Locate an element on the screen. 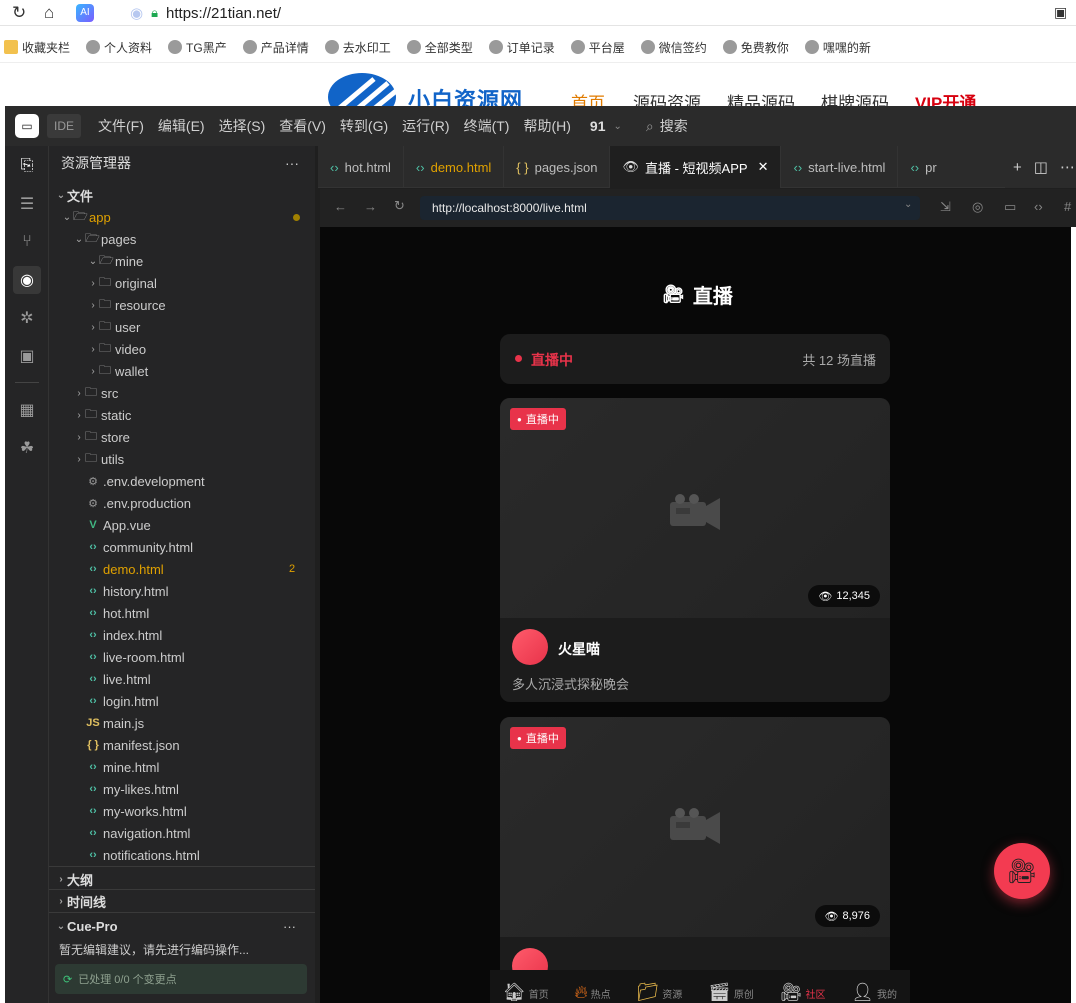 This screenshot has width=1076, height=1003. tree-folder: › 🗀︎ resource is located at coordinates (126, 305).